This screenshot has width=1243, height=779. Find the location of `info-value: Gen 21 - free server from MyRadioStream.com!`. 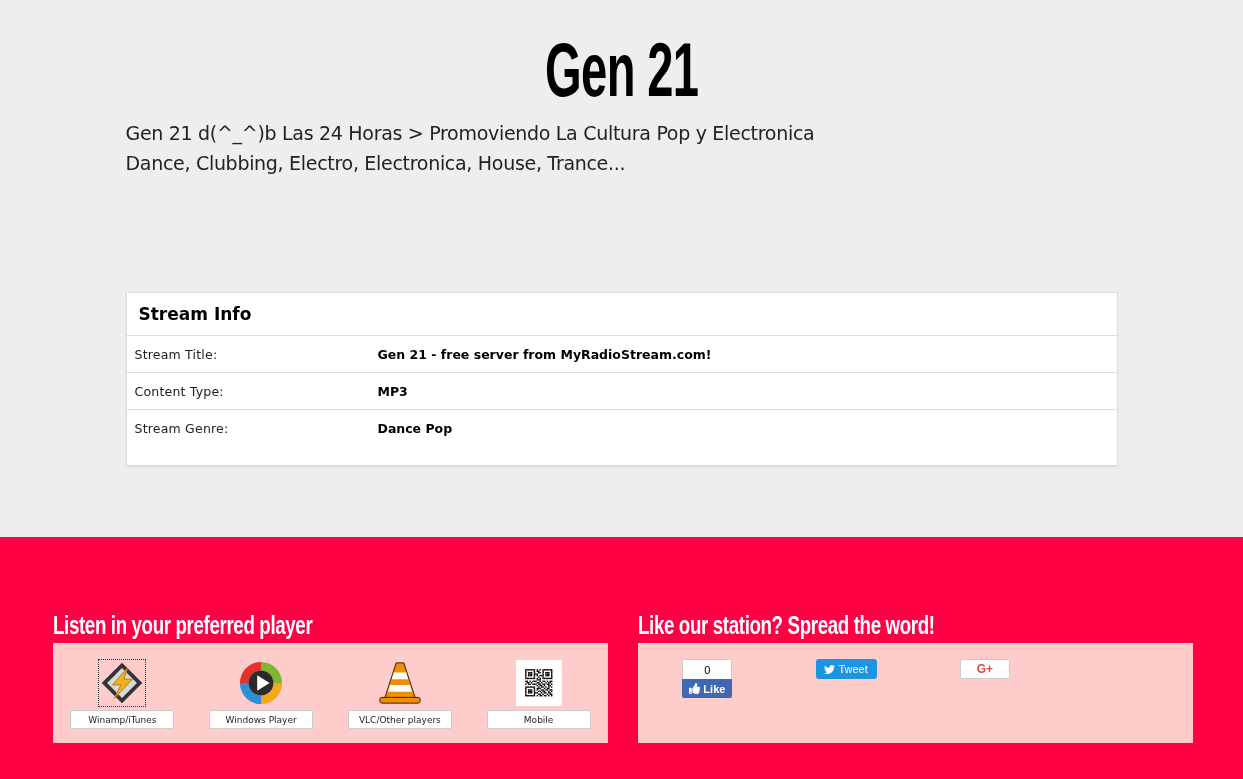

info-value: Gen 21 - free server from MyRadioStream.com! is located at coordinates (545, 354).